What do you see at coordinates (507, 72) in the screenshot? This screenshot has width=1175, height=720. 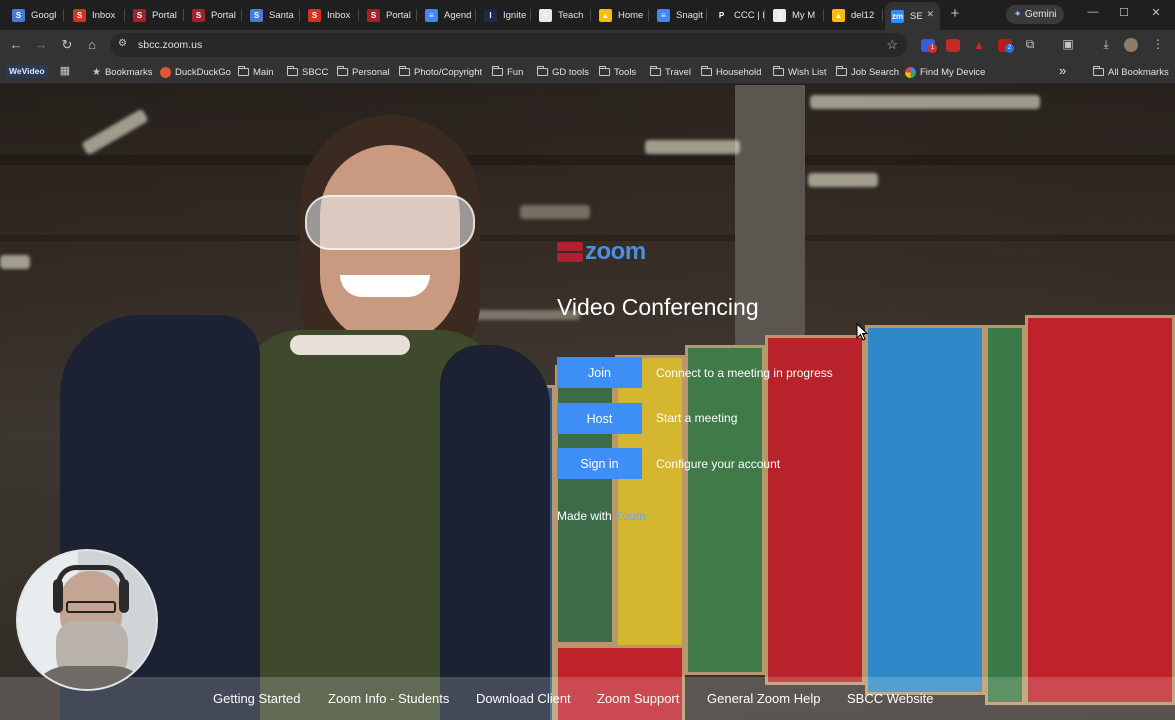 I see `bookmark-item: Fun` at bounding box center [507, 72].